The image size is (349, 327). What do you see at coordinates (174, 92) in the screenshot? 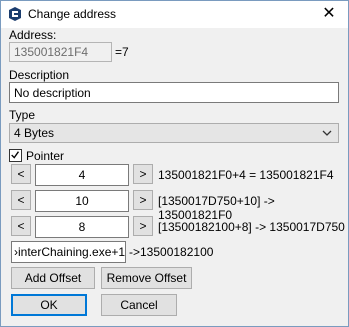
I see `description-input: No description` at bounding box center [174, 92].